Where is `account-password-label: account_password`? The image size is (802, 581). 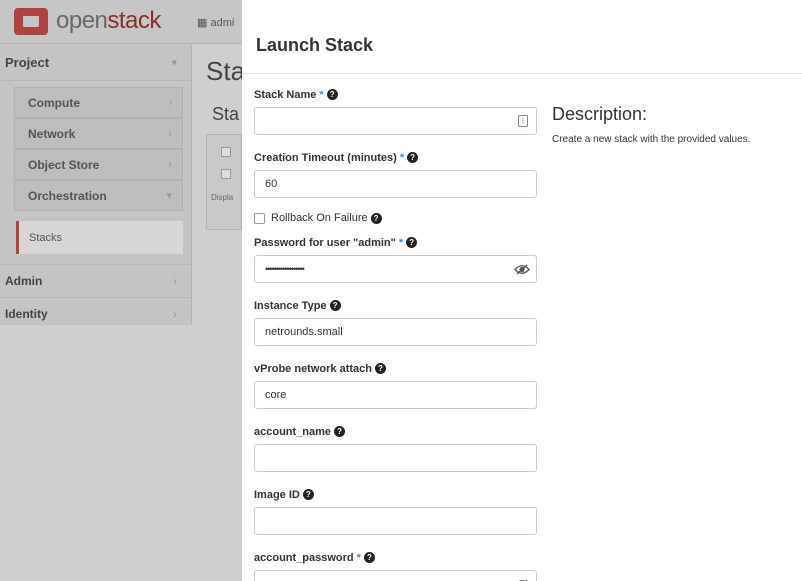 account-password-label: account_password is located at coordinates (304, 557).